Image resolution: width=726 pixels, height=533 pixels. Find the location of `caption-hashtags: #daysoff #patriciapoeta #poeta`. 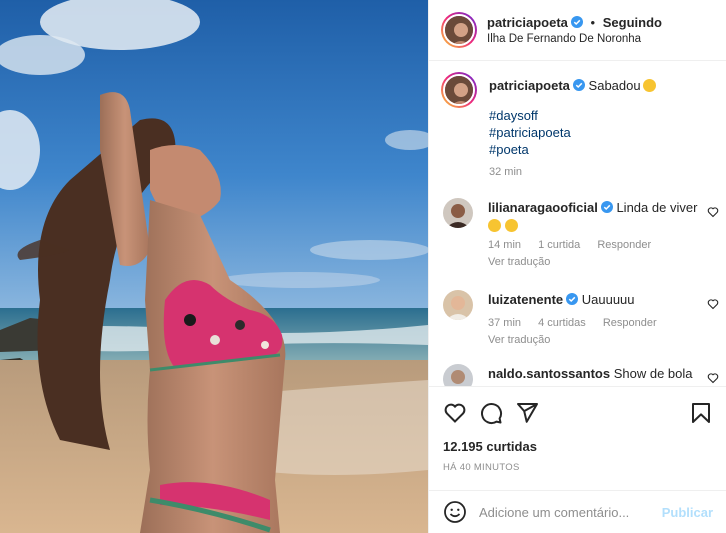

caption-hashtags: #daysoff #patriciapoeta #poeta is located at coordinates (572, 132).